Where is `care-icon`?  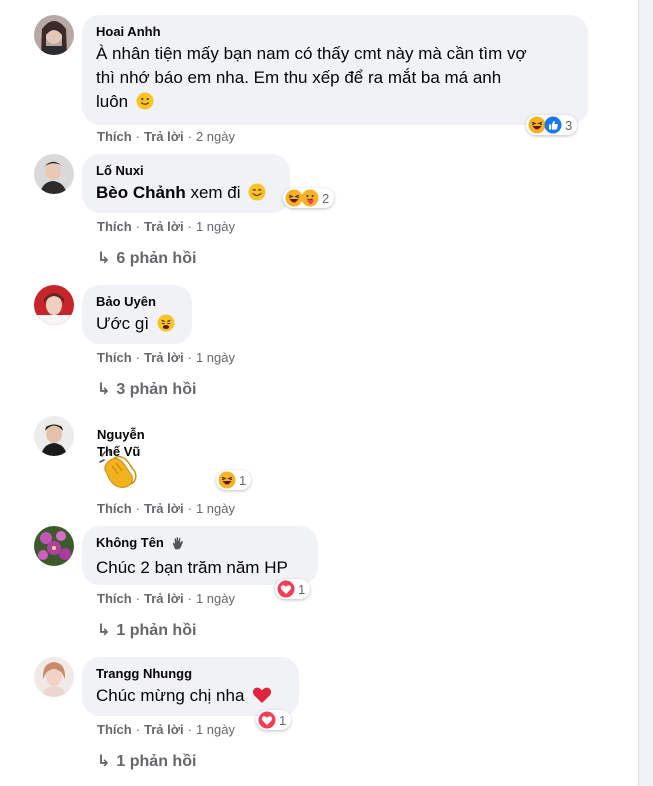
care-icon is located at coordinates (310, 198).